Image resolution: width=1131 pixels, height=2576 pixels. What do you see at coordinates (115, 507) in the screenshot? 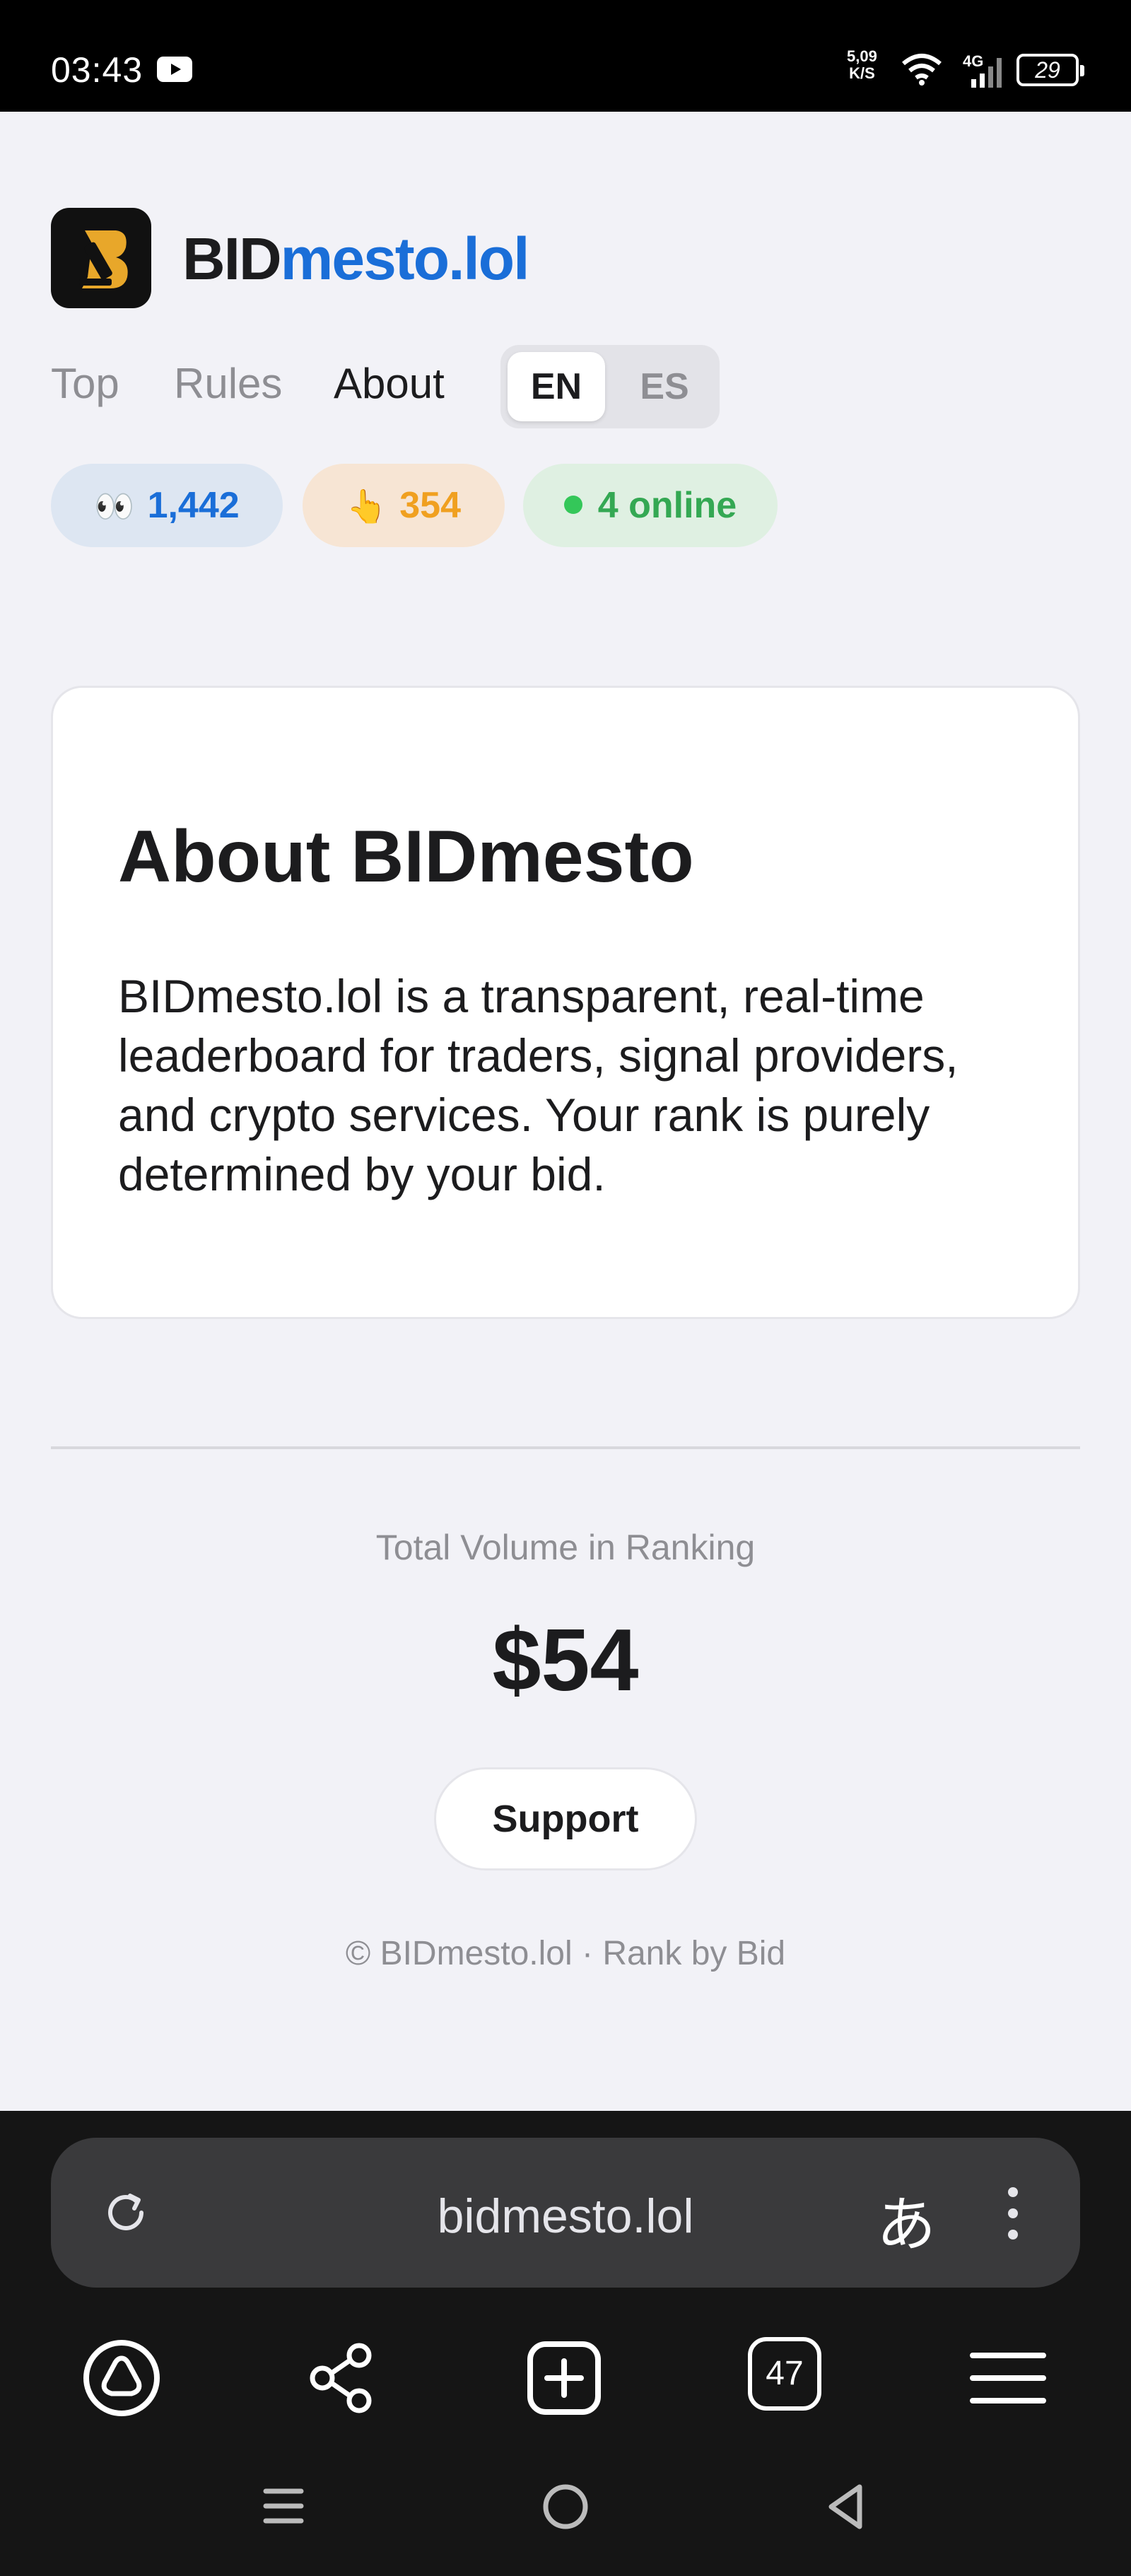
I see `eyes-icon: 👀` at bounding box center [115, 507].